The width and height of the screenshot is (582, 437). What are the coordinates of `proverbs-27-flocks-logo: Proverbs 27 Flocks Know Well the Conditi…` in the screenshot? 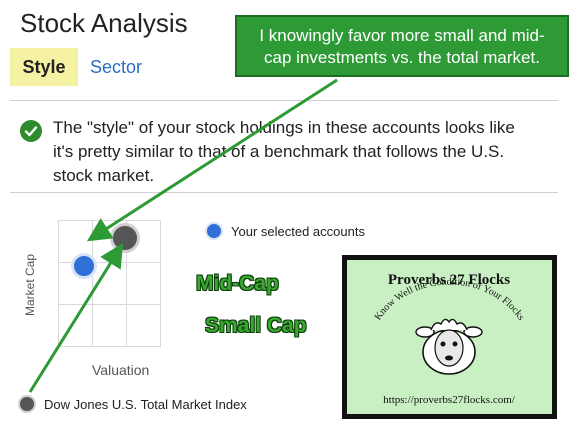 It's located at (449, 337).